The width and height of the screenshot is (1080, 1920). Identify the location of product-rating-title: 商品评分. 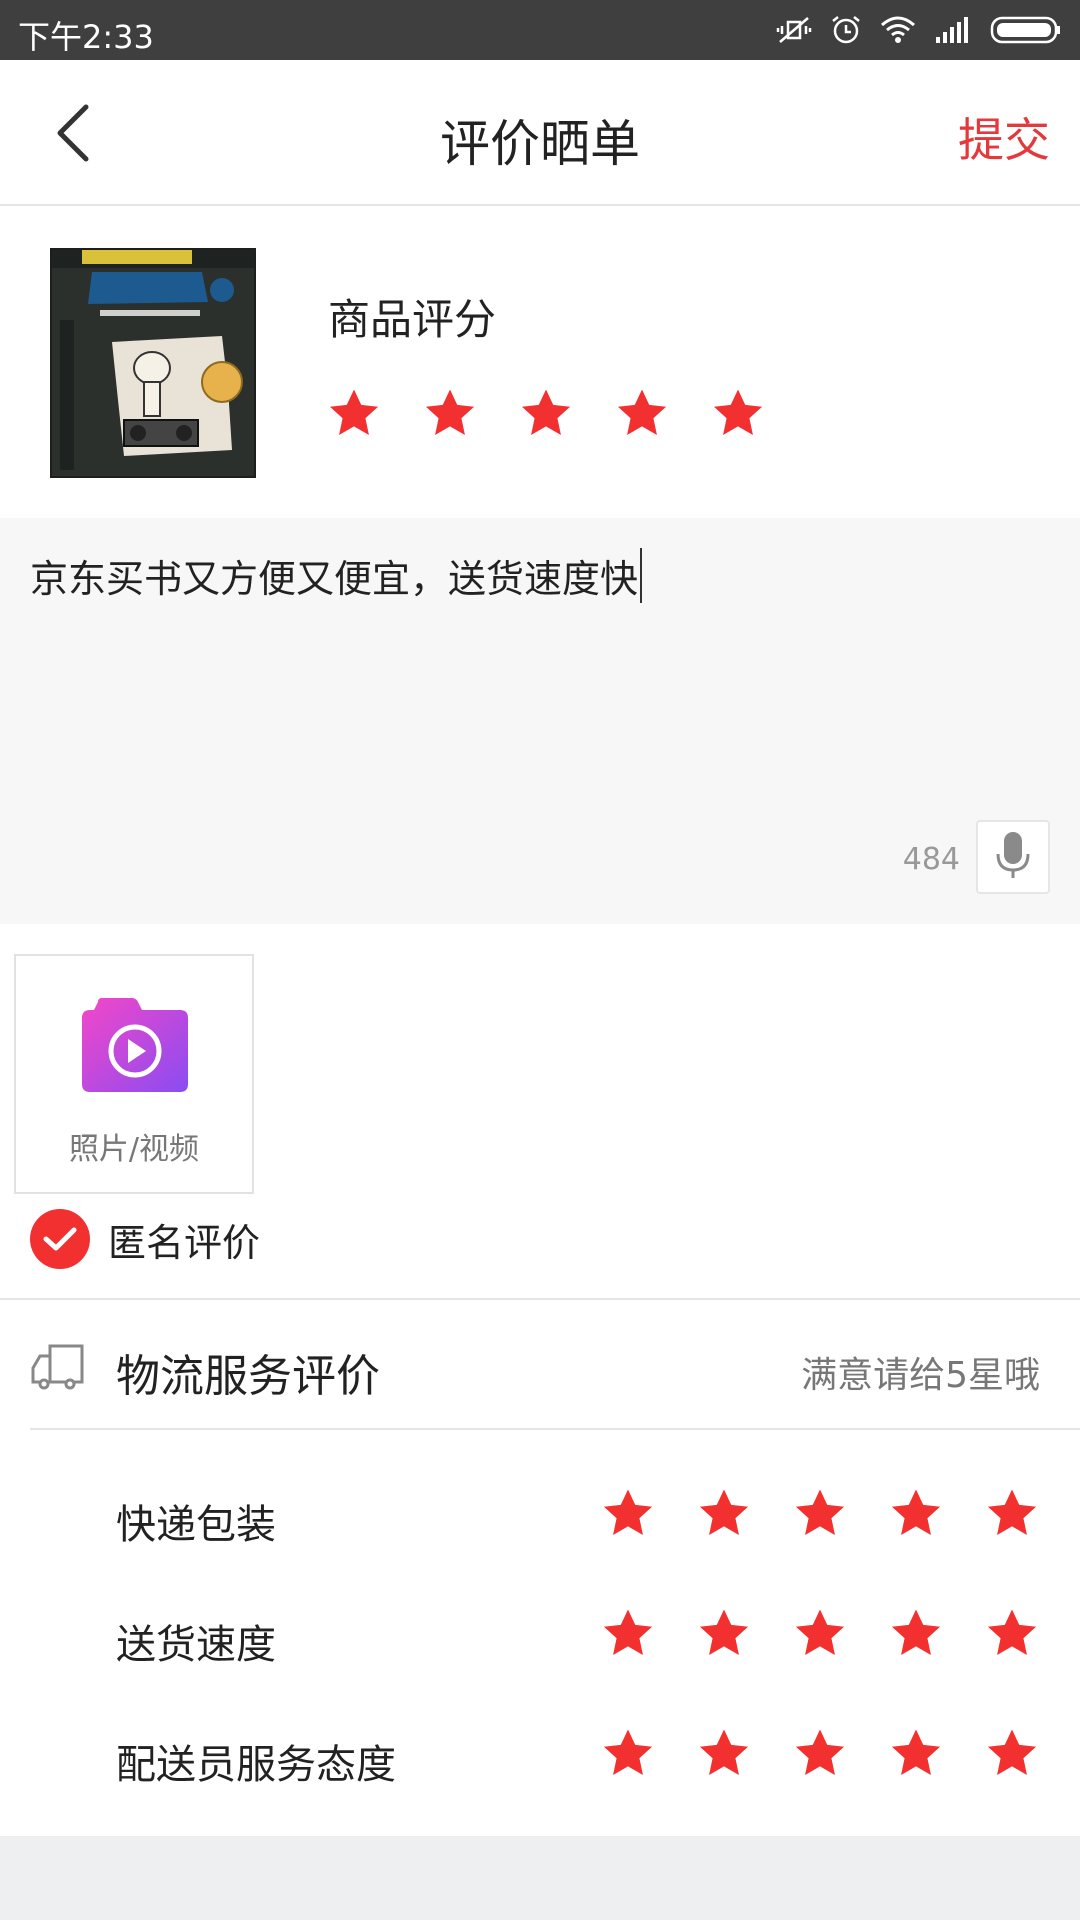
(412, 319).